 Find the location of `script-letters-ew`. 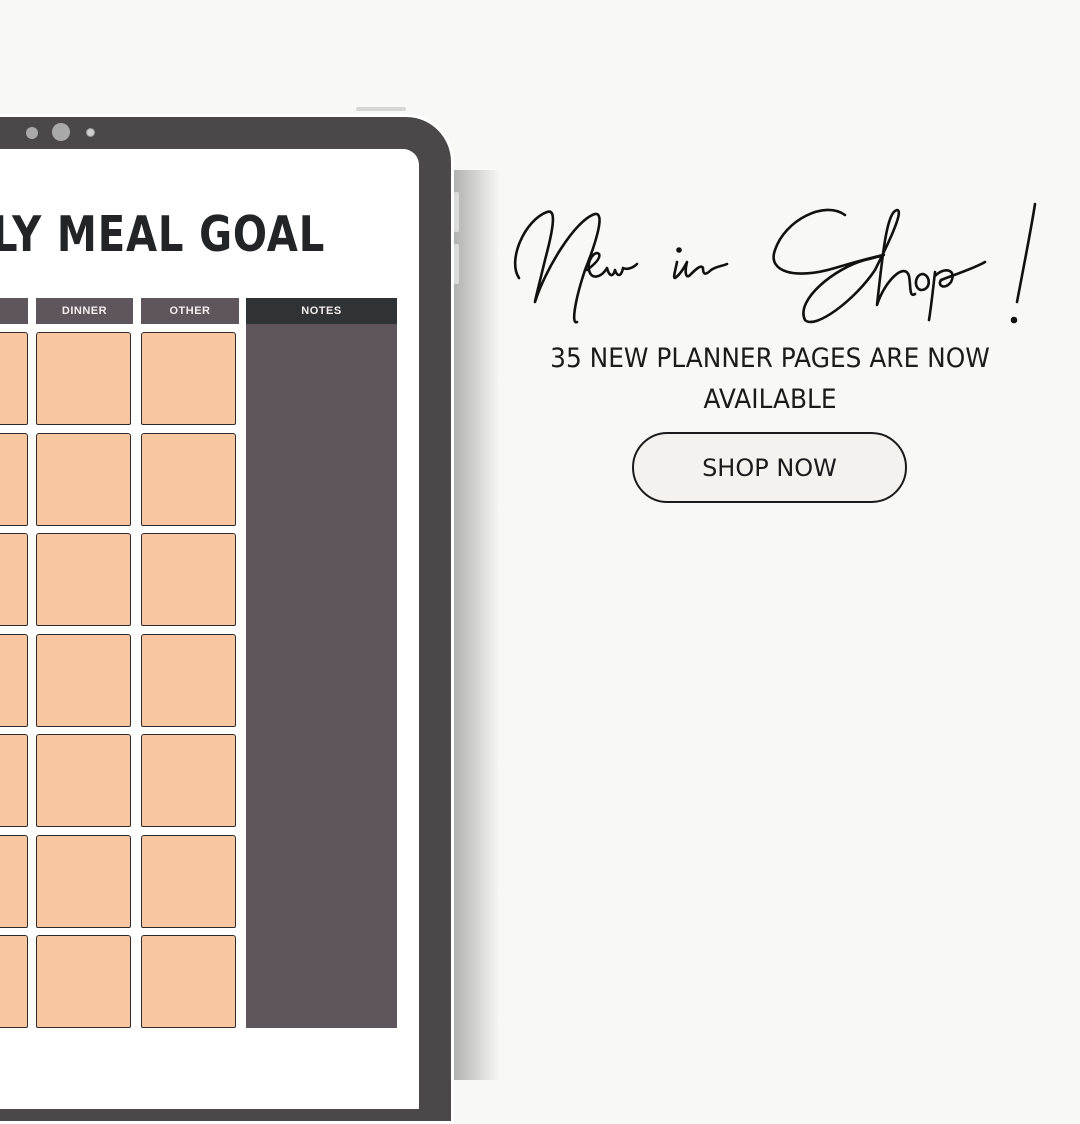

script-letters-ew is located at coordinates (612, 264).